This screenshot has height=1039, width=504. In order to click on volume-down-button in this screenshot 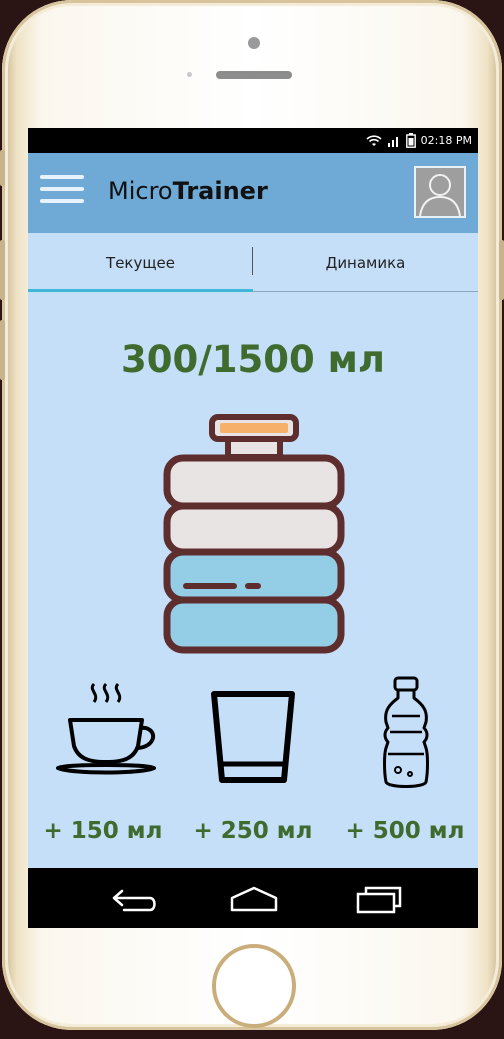, I will do `click(2, 350)`.